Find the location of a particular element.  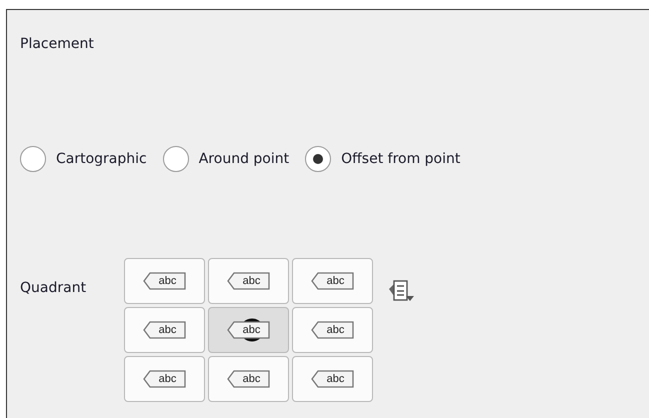

placement-radio: Cartographic is located at coordinates (83, 159).